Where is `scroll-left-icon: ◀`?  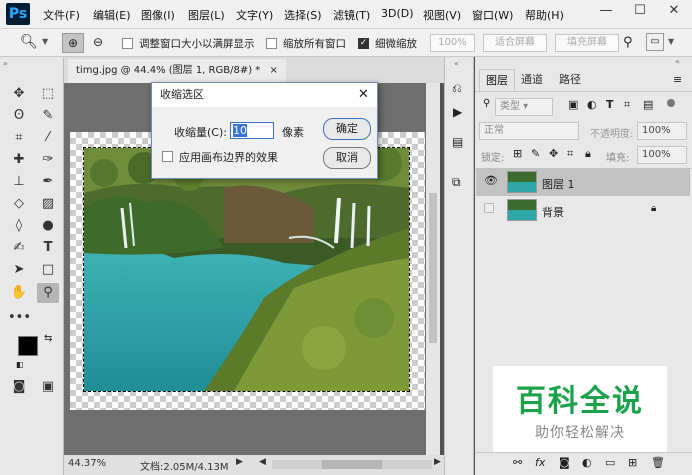 scroll-left-icon: ◀ is located at coordinates (262, 462).